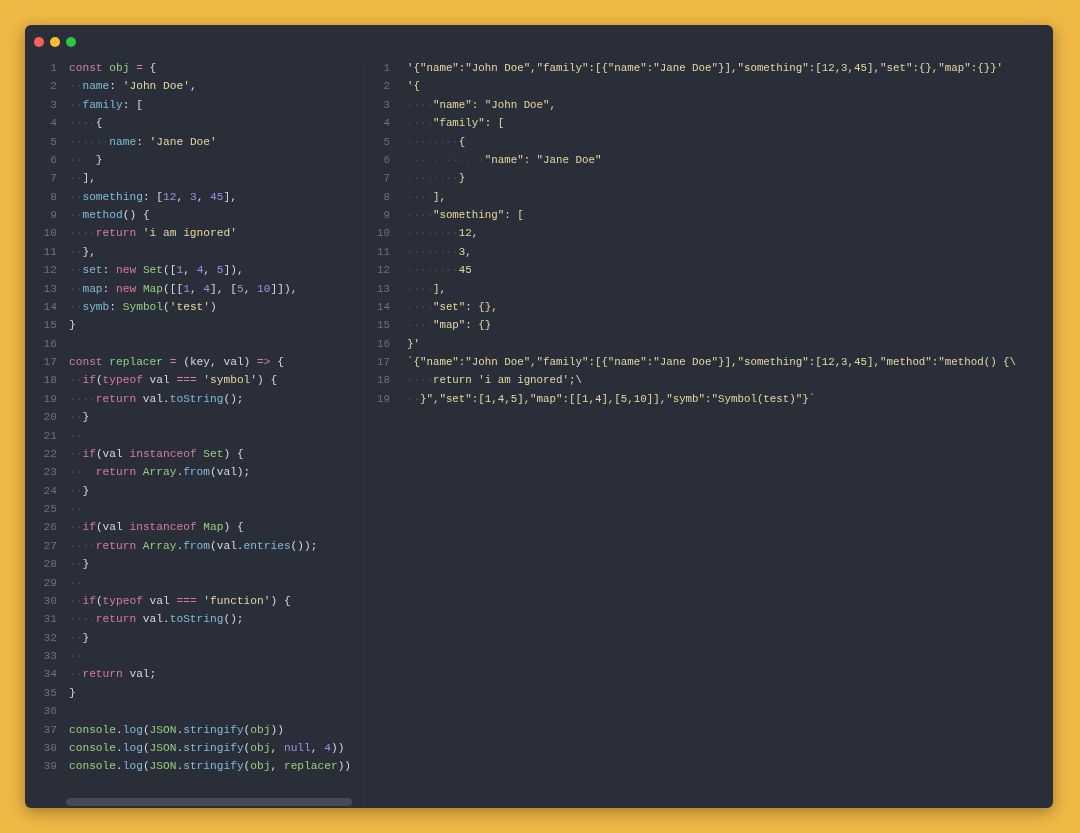  What do you see at coordinates (173, 381) in the screenshot?
I see `code-line: ··if(typeof val === 'symbol') {` at bounding box center [173, 381].